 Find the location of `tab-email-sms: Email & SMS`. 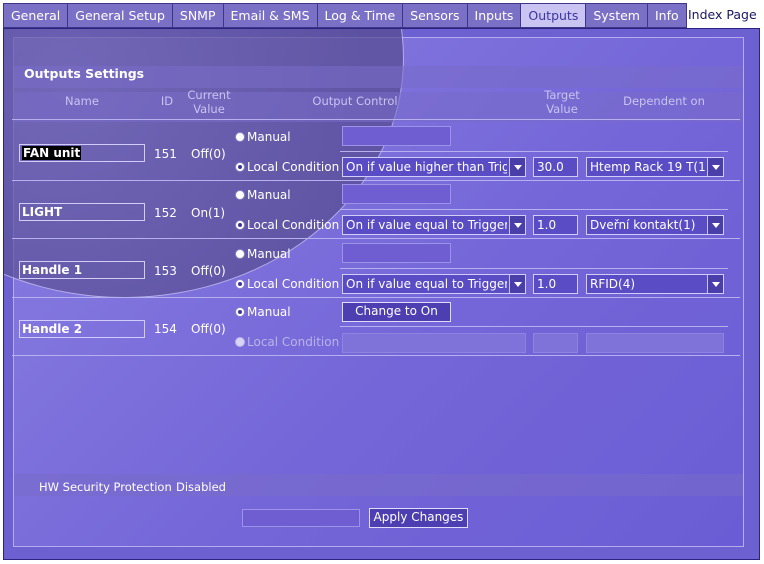

tab-email-sms: Email & SMS is located at coordinates (270, 15).